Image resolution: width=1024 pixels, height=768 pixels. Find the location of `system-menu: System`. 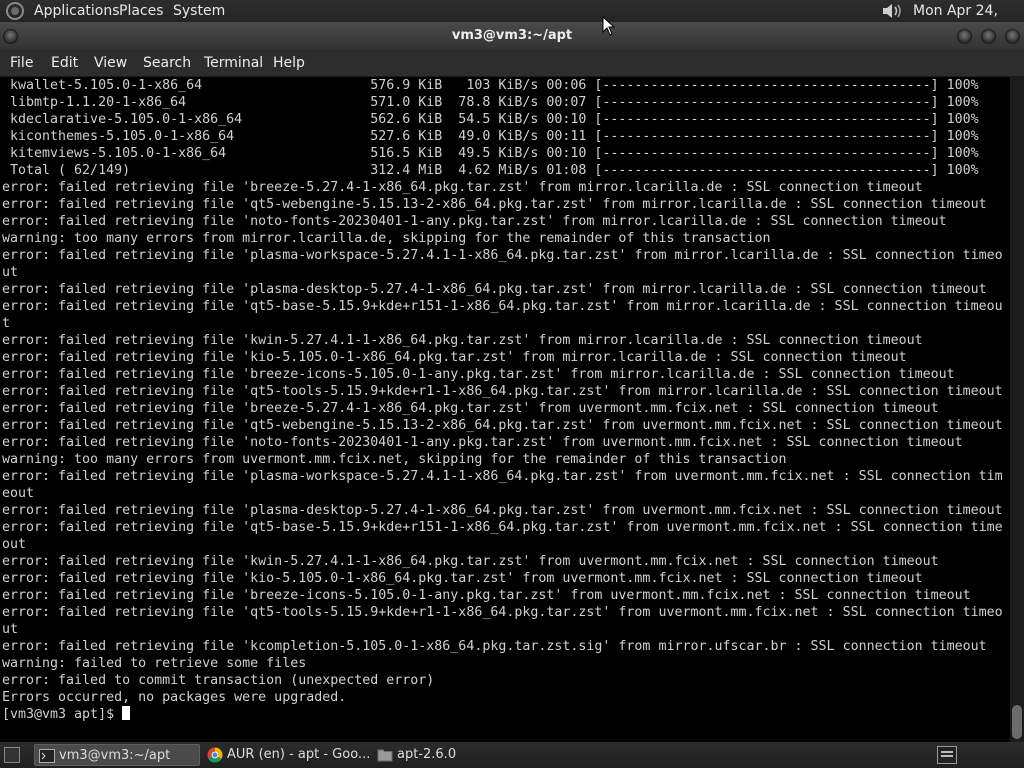

system-menu: System is located at coordinates (199, 11).